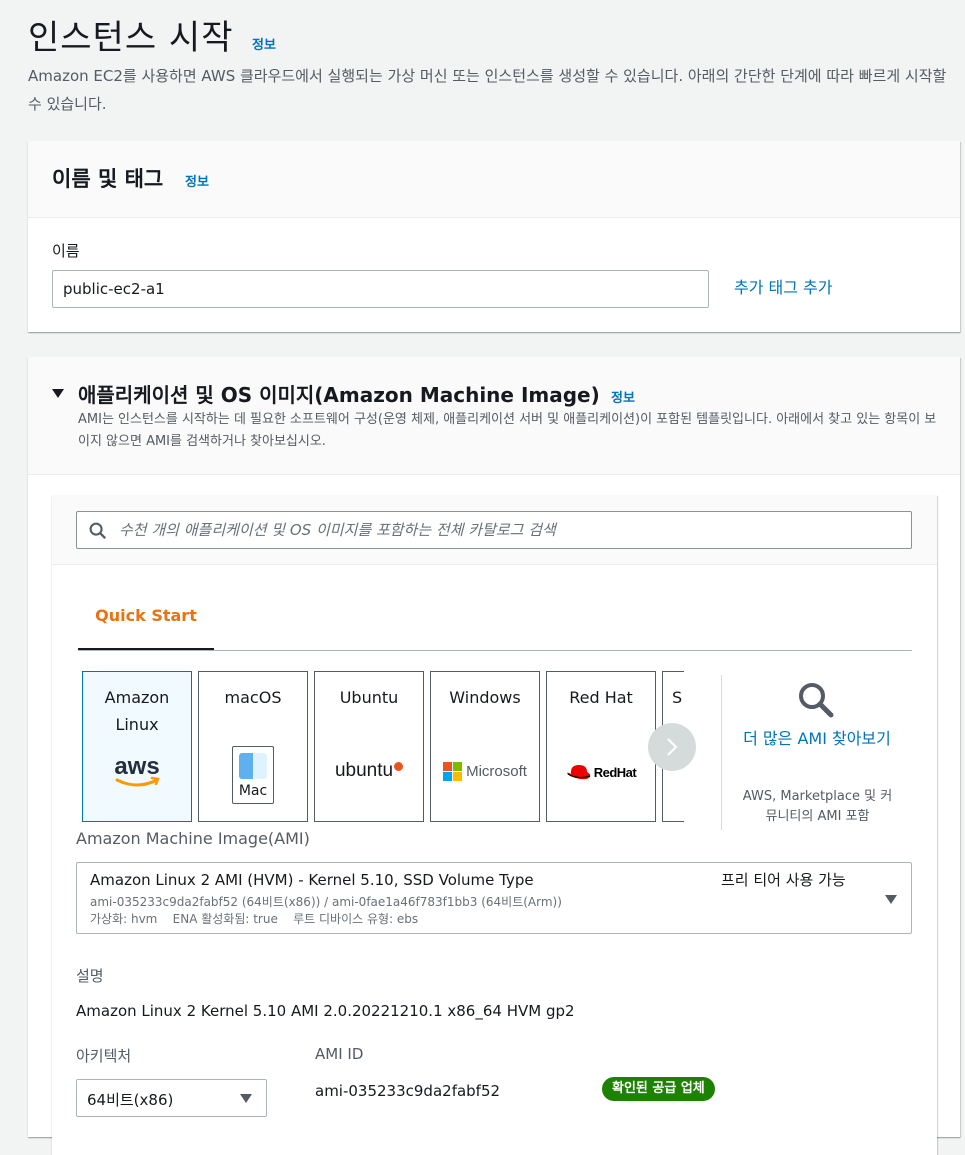 This screenshot has width=965, height=1155. Describe the element at coordinates (253, 791) in the screenshot. I see `mac-logo-text: Mac` at that location.